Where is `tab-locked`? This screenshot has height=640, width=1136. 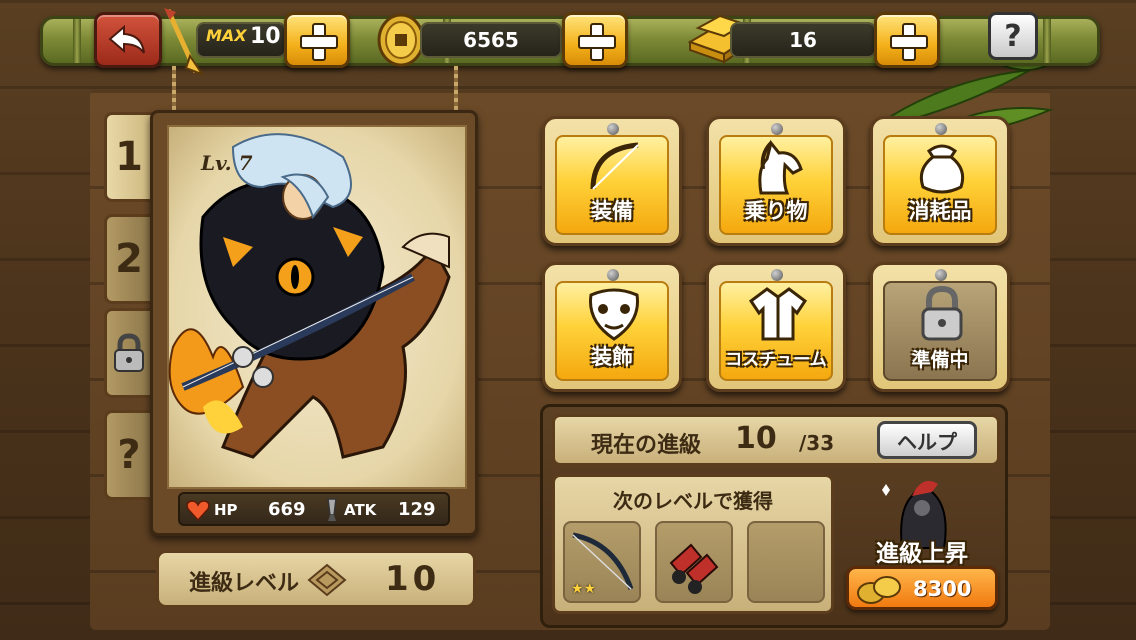
tab-locked is located at coordinates (129, 353).